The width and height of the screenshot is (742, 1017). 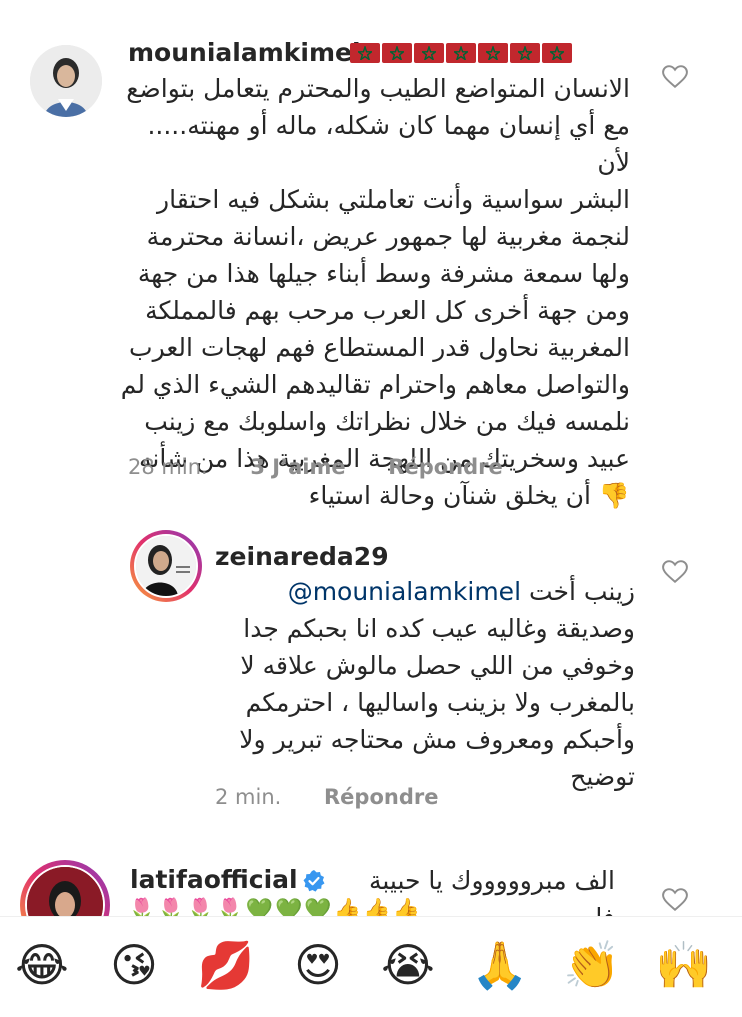 What do you see at coordinates (214, 879) in the screenshot?
I see `username-text: latifaofficial` at bounding box center [214, 879].